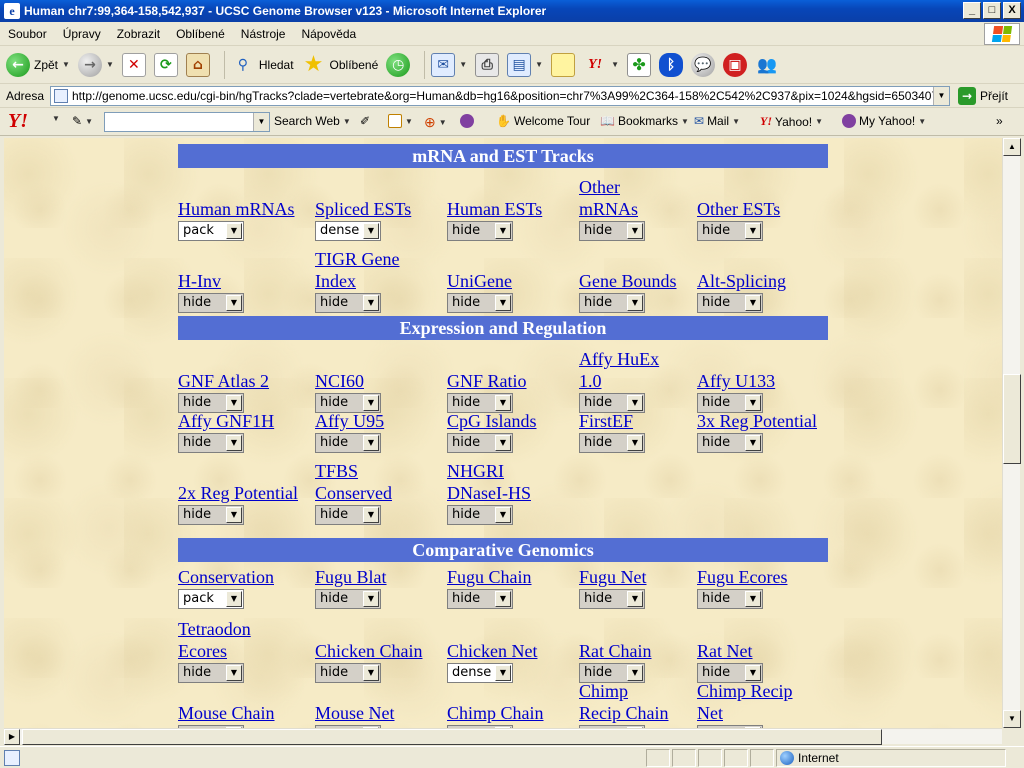 This screenshot has height=768, width=1024. I want to click on track-link: Fugu Blat, so click(388, 577).